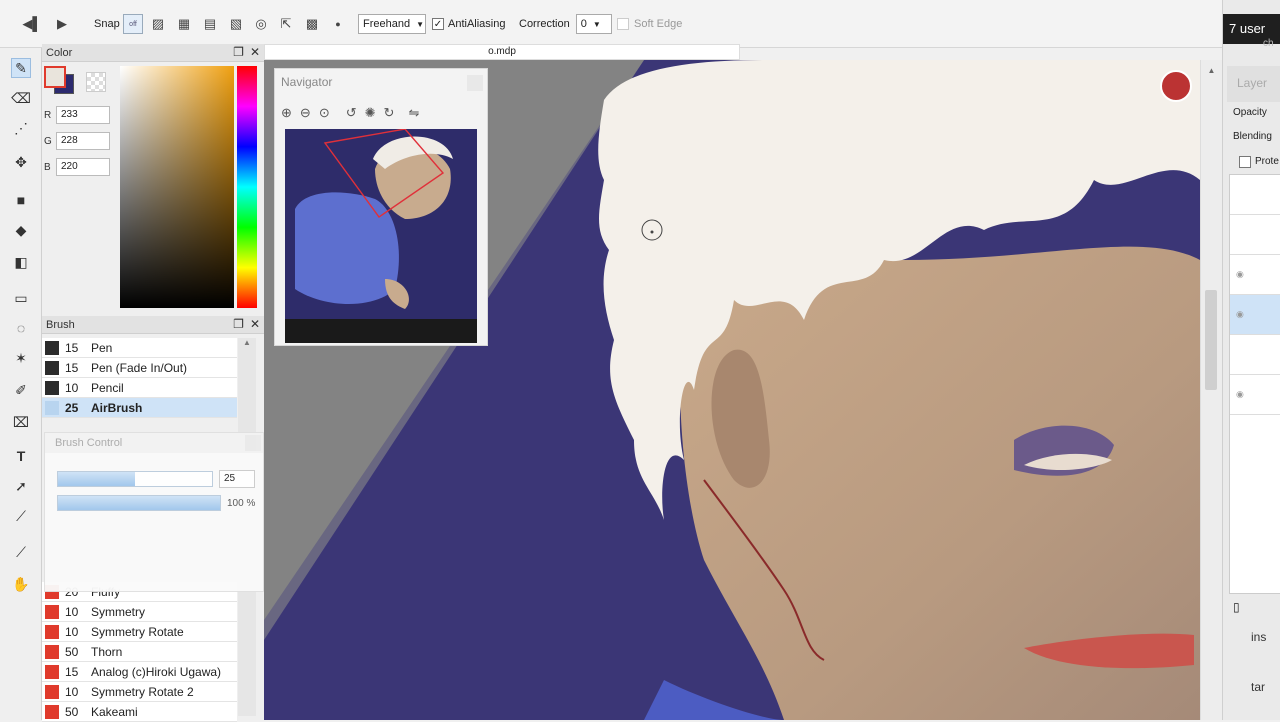 The height and width of the screenshot is (722, 1280). Describe the element at coordinates (21, 328) in the screenshot. I see `lasso-tool-icon: ◌` at that location.